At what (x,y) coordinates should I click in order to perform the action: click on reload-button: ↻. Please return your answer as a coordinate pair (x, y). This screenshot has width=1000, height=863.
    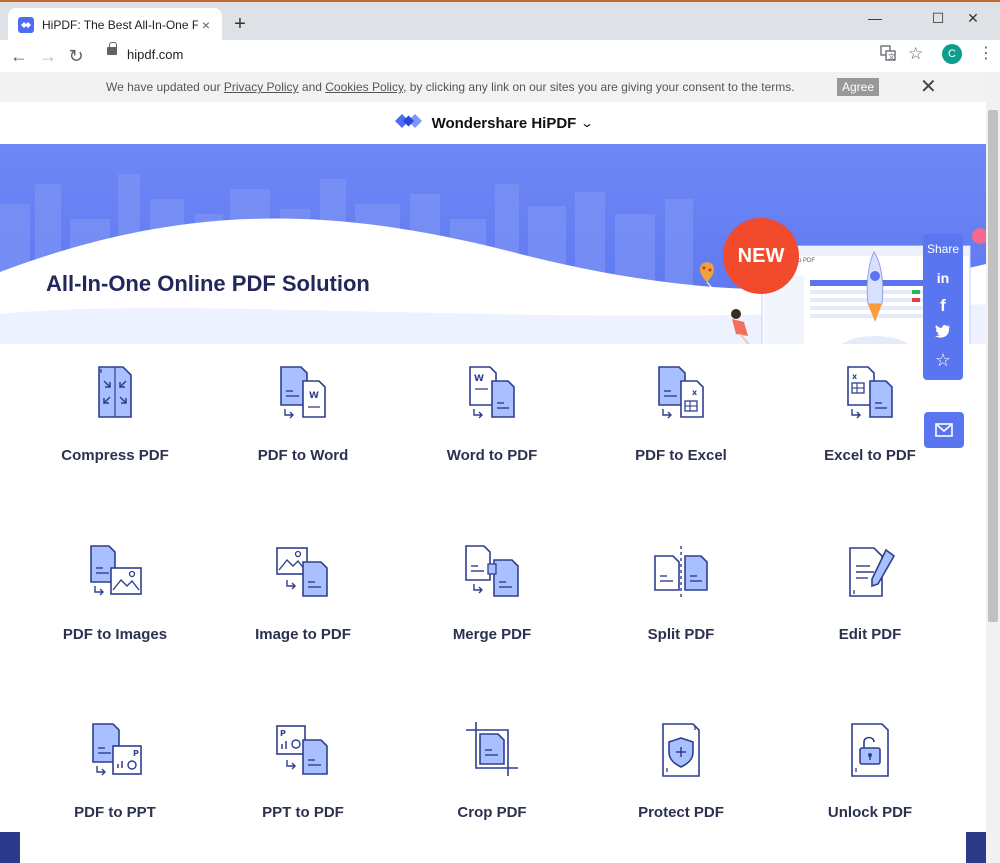
    Looking at the image, I should click on (76, 56).